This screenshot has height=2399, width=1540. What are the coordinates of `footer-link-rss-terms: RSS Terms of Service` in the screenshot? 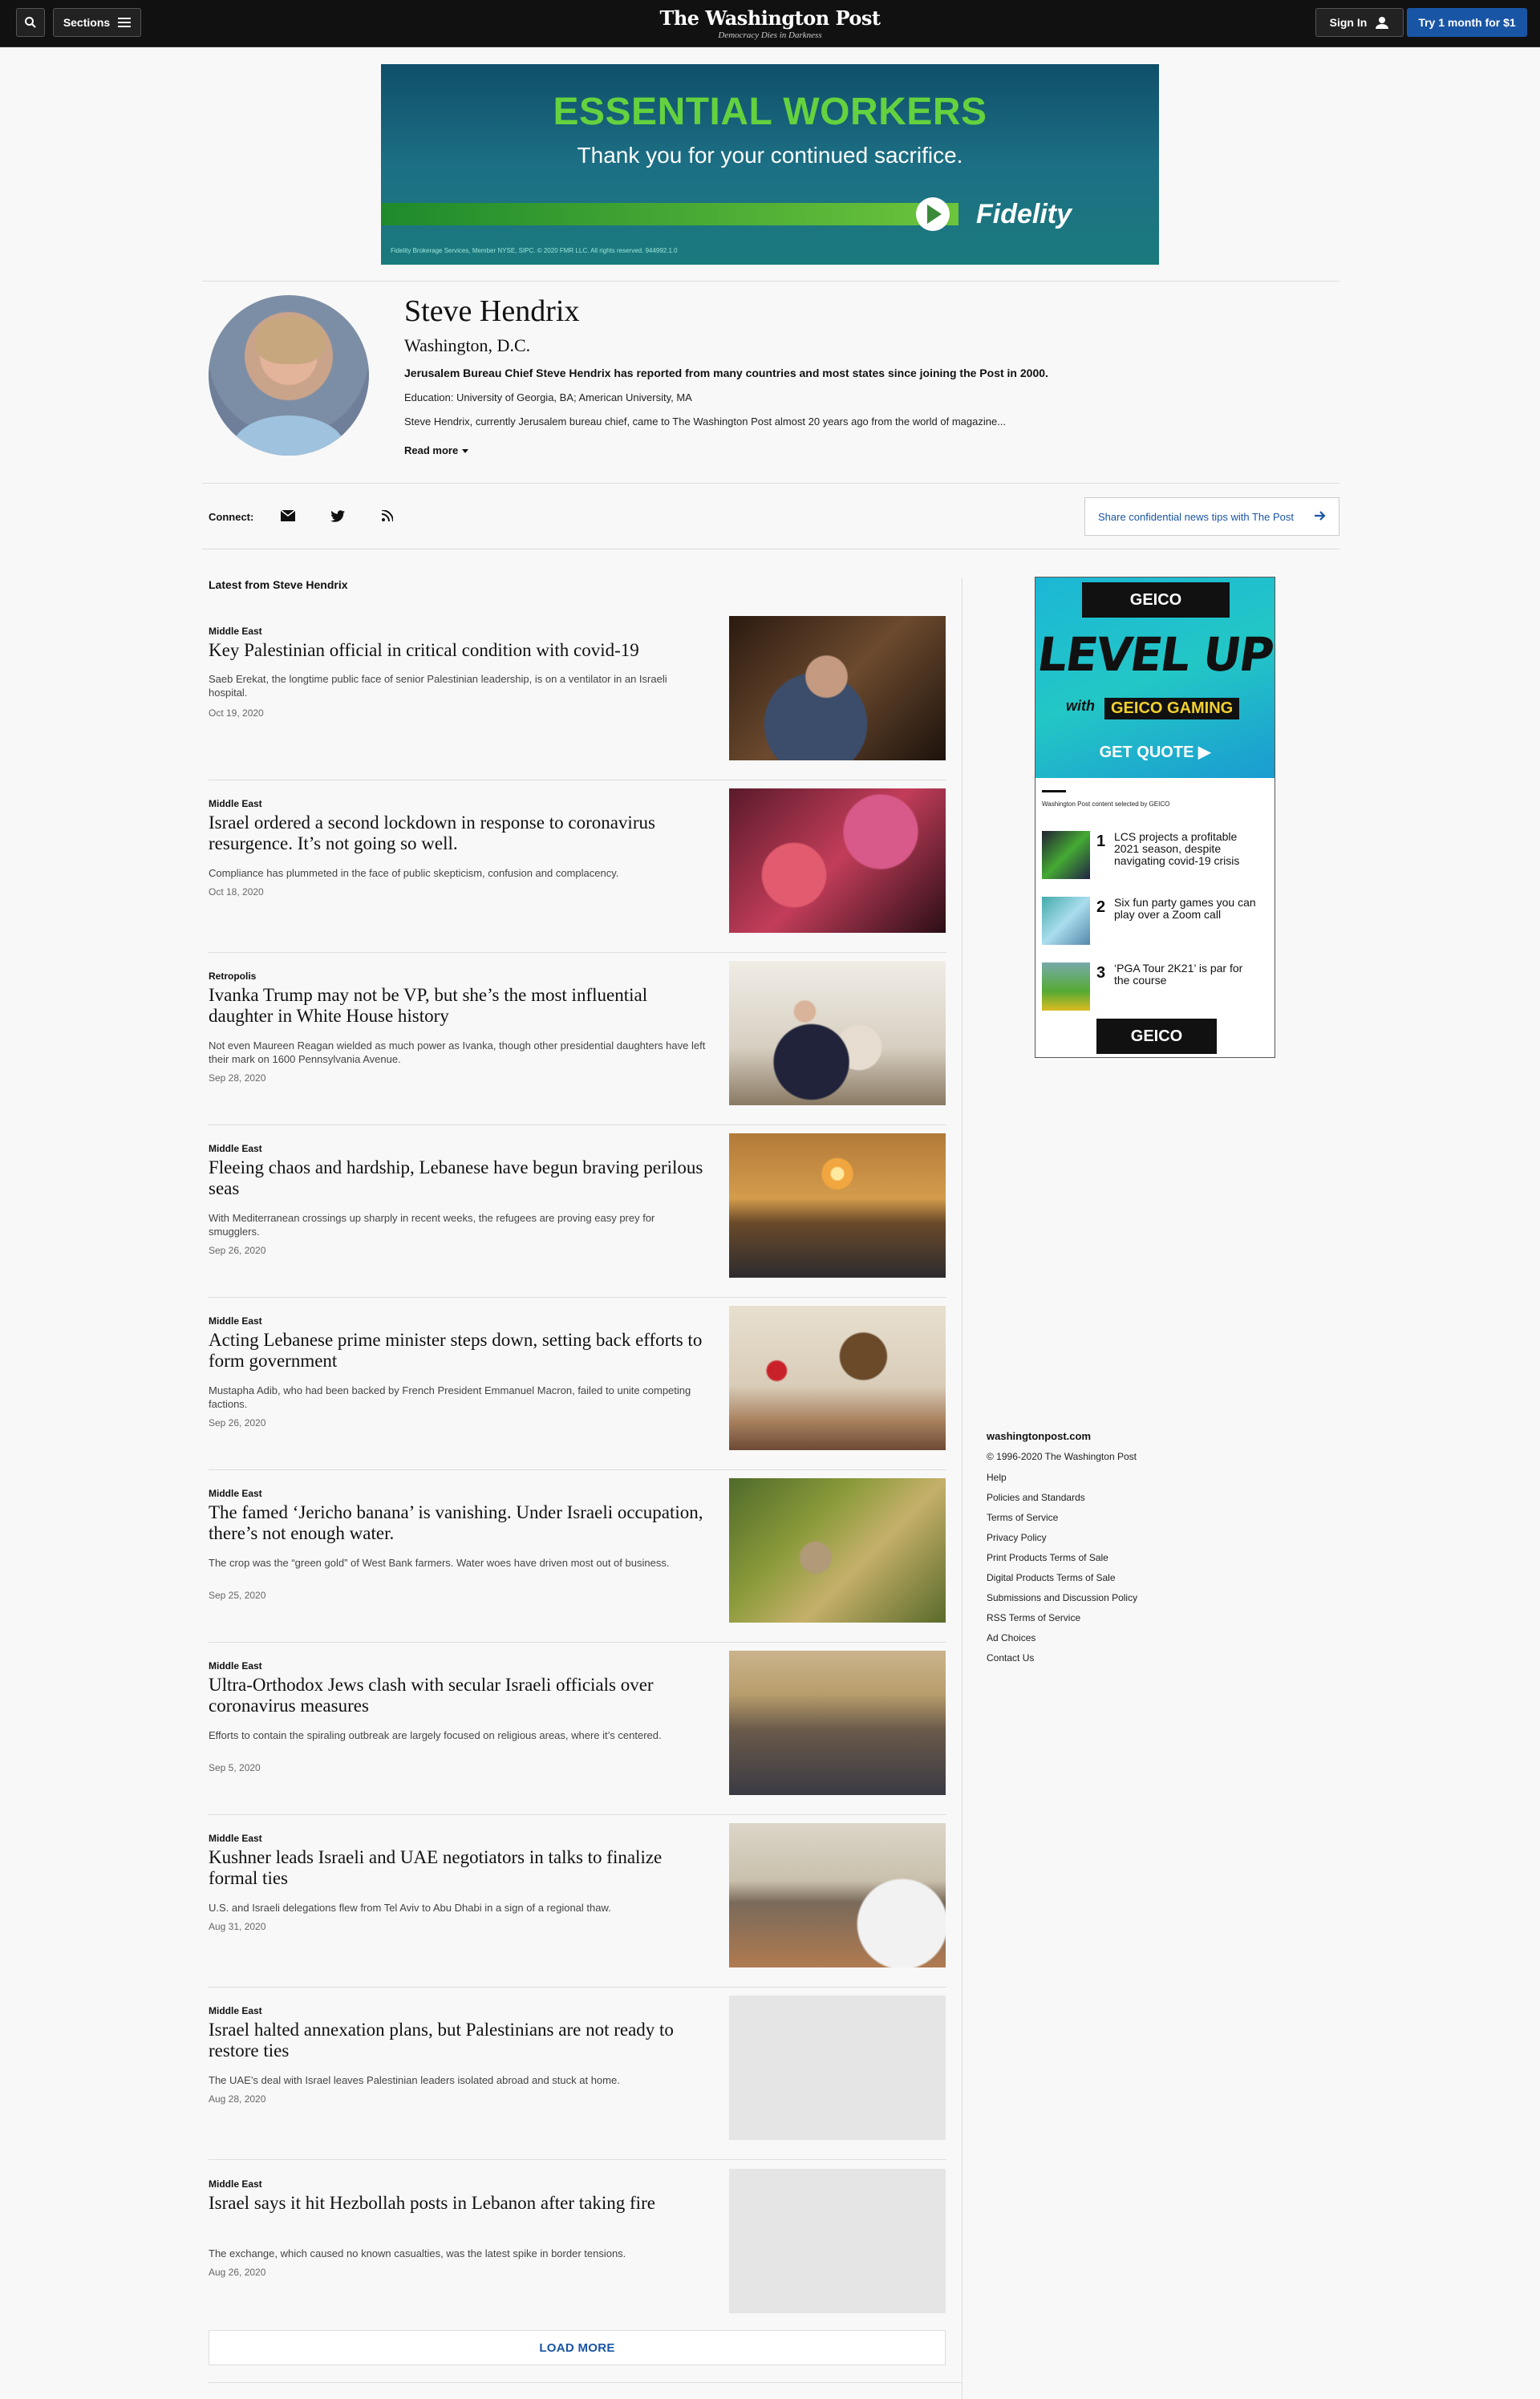 It's located at (1062, 1618).